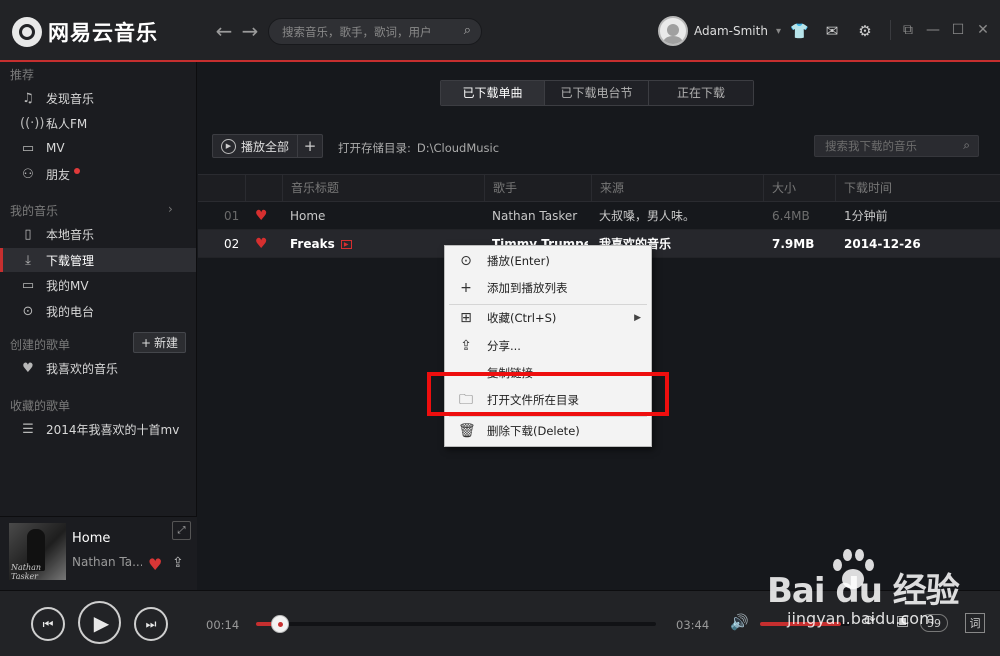  I want to click on sidebar-item-label: 下载管理, so click(70, 260).